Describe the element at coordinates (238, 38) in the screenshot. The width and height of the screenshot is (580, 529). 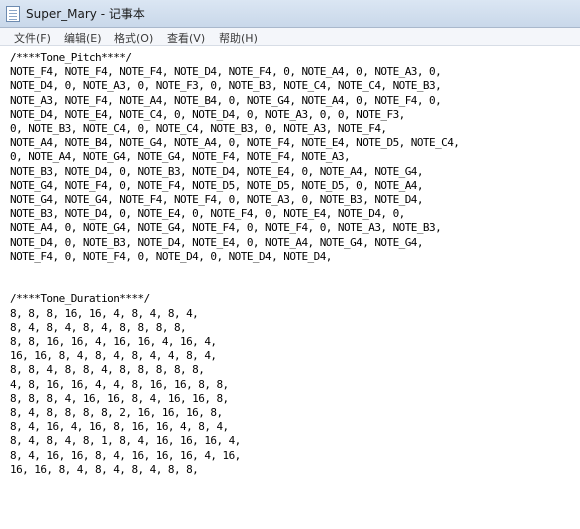
I see `menu-help: 帮助(H)` at that location.